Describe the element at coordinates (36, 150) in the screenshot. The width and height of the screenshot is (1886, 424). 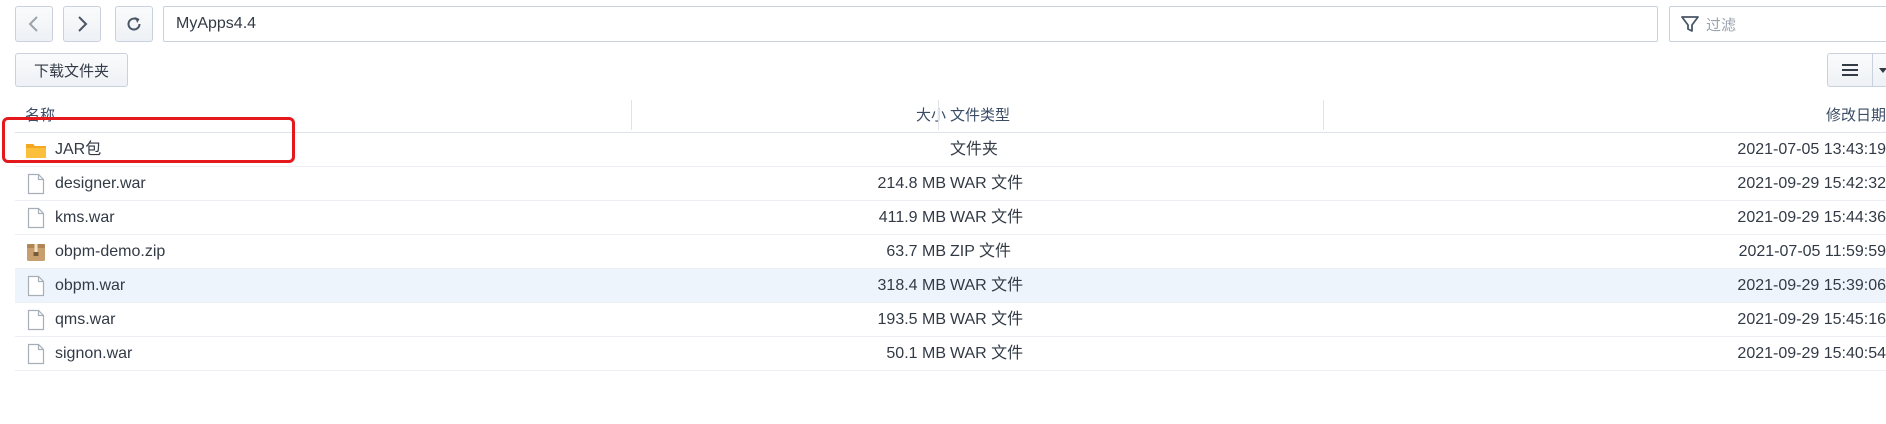
I see `folder-icon` at that location.